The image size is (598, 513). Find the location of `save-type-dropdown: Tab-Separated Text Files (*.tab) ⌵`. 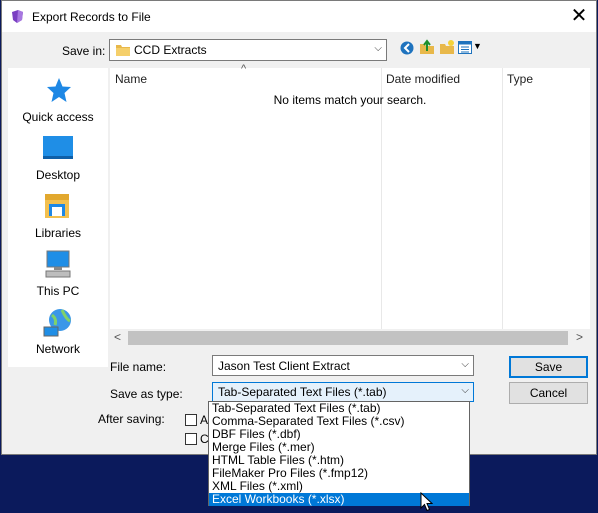

save-type-dropdown: Tab-Separated Text Files (*.tab) ⌵ is located at coordinates (343, 392).